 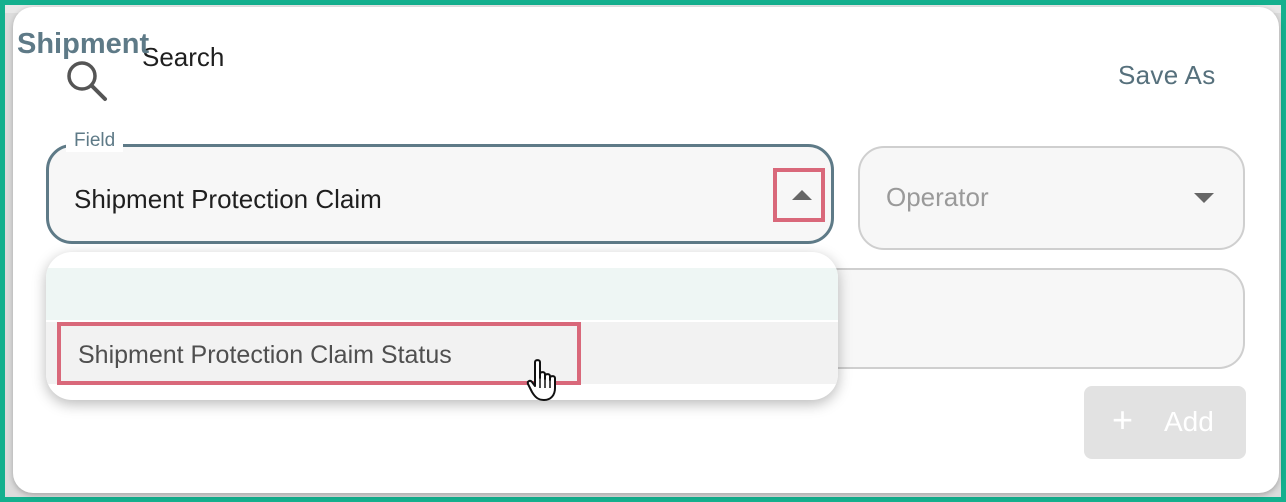 What do you see at coordinates (1180, 75) in the screenshot?
I see `save-as-button: Save As` at bounding box center [1180, 75].